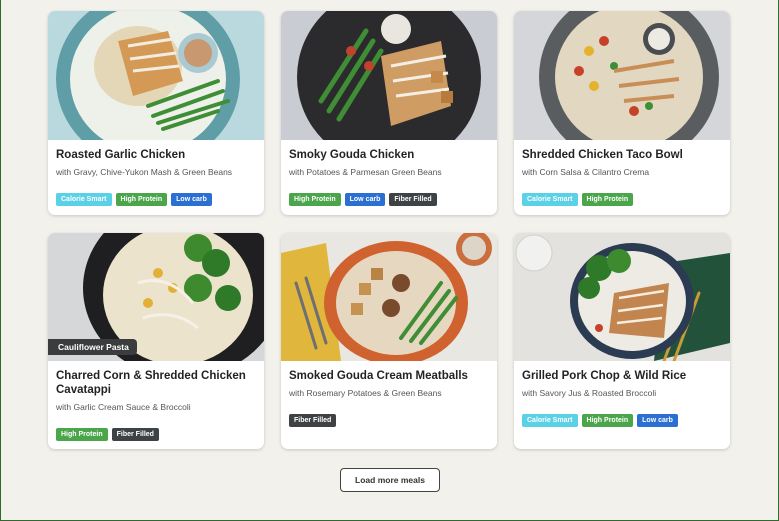 The image size is (779, 521). I want to click on meatballs-photo, so click(389, 297).